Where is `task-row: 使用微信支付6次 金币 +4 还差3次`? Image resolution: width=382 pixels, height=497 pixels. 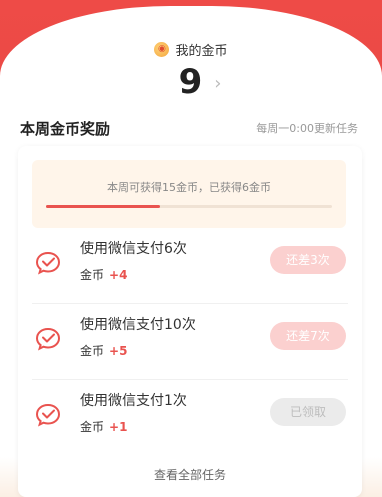
task-row: 使用微信支付6次 金币 +4 还差3次 is located at coordinates (190, 266).